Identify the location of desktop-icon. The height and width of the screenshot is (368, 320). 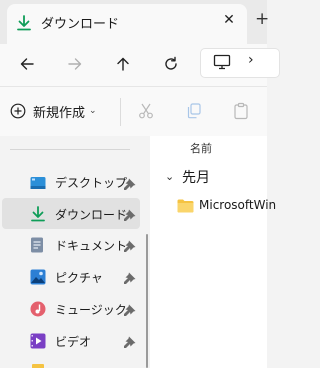
(38, 184).